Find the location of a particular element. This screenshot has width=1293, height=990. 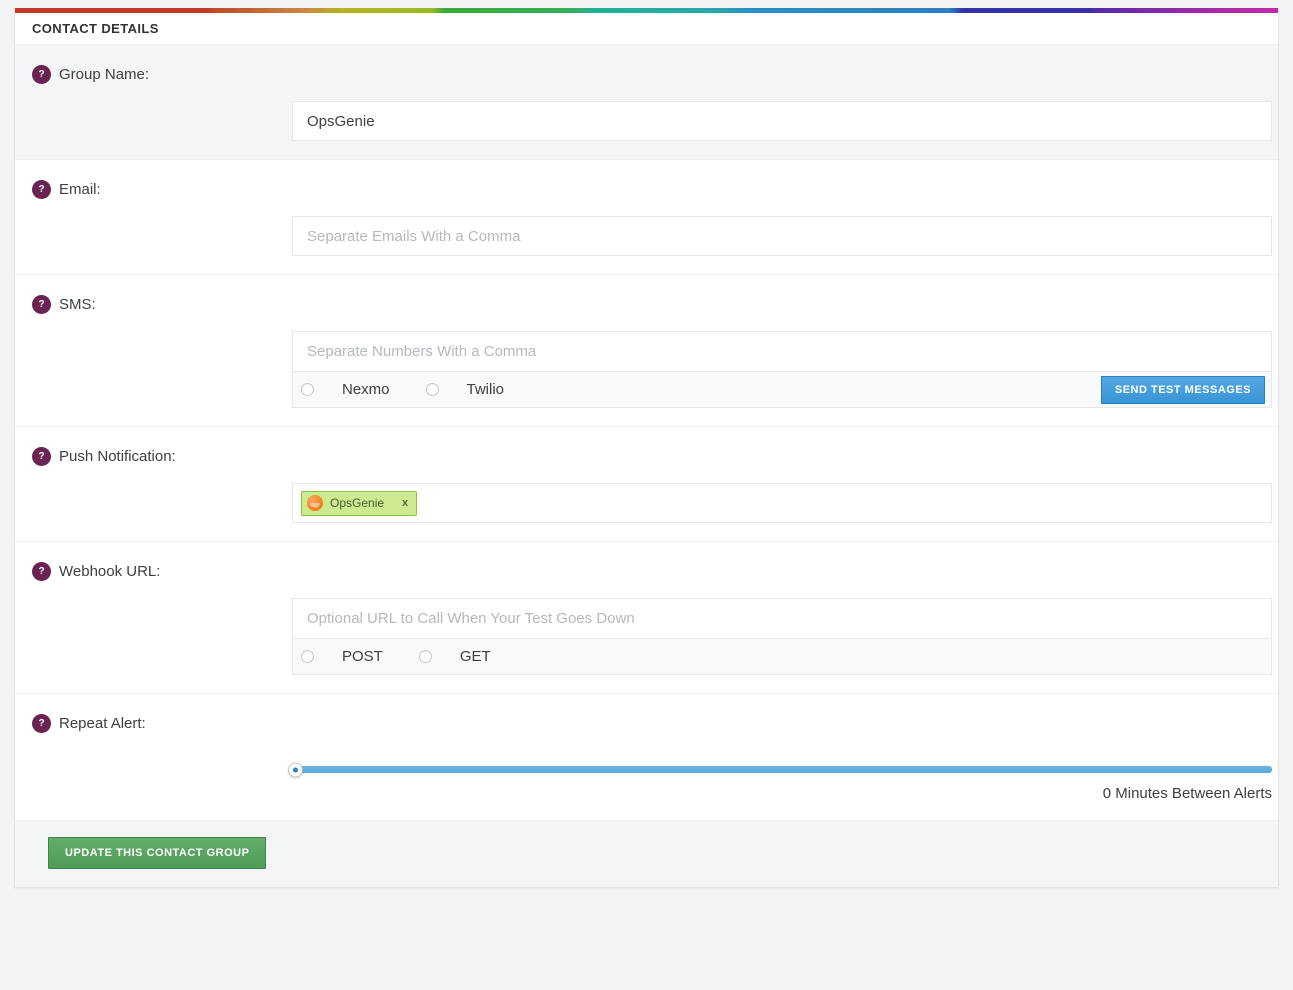

repeat-alert-label-wrap: ? Repeat Alert: is located at coordinates (646, 723).